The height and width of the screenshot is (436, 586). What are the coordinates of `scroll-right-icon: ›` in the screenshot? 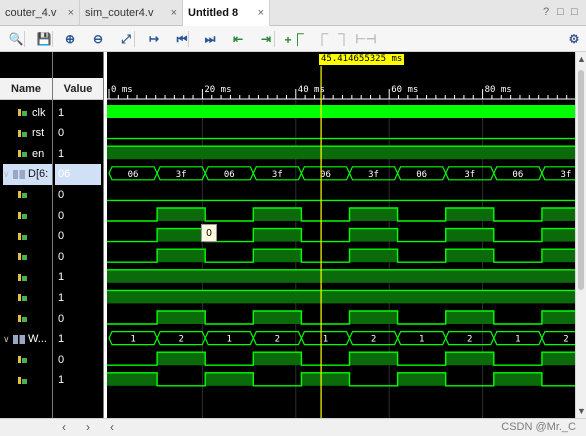 It's located at (88, 427).